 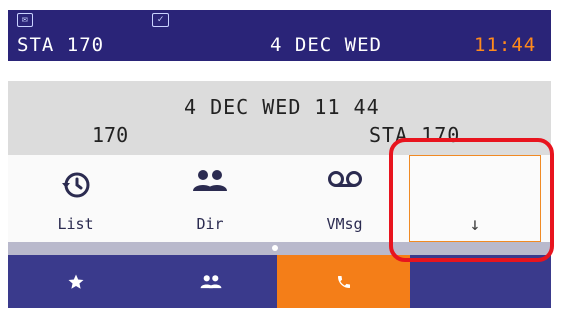 What do you see at coordinates (25, 20) in the screenshot?
I see `chat-icon: ✉` at bounding box center [25, 20].